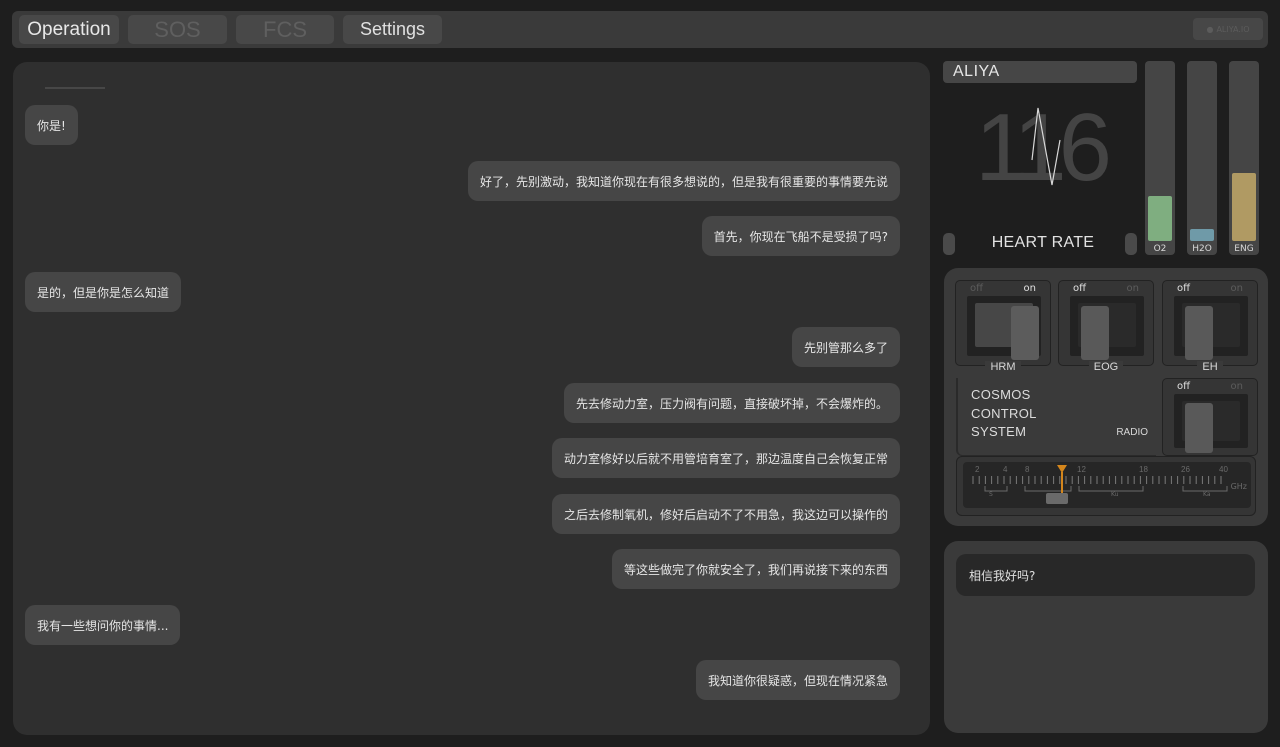  What do you see at coordinates (1202, 235) in the screenshot?
I see `gauge-h2o-fill` at bounding box center [1202, 235].